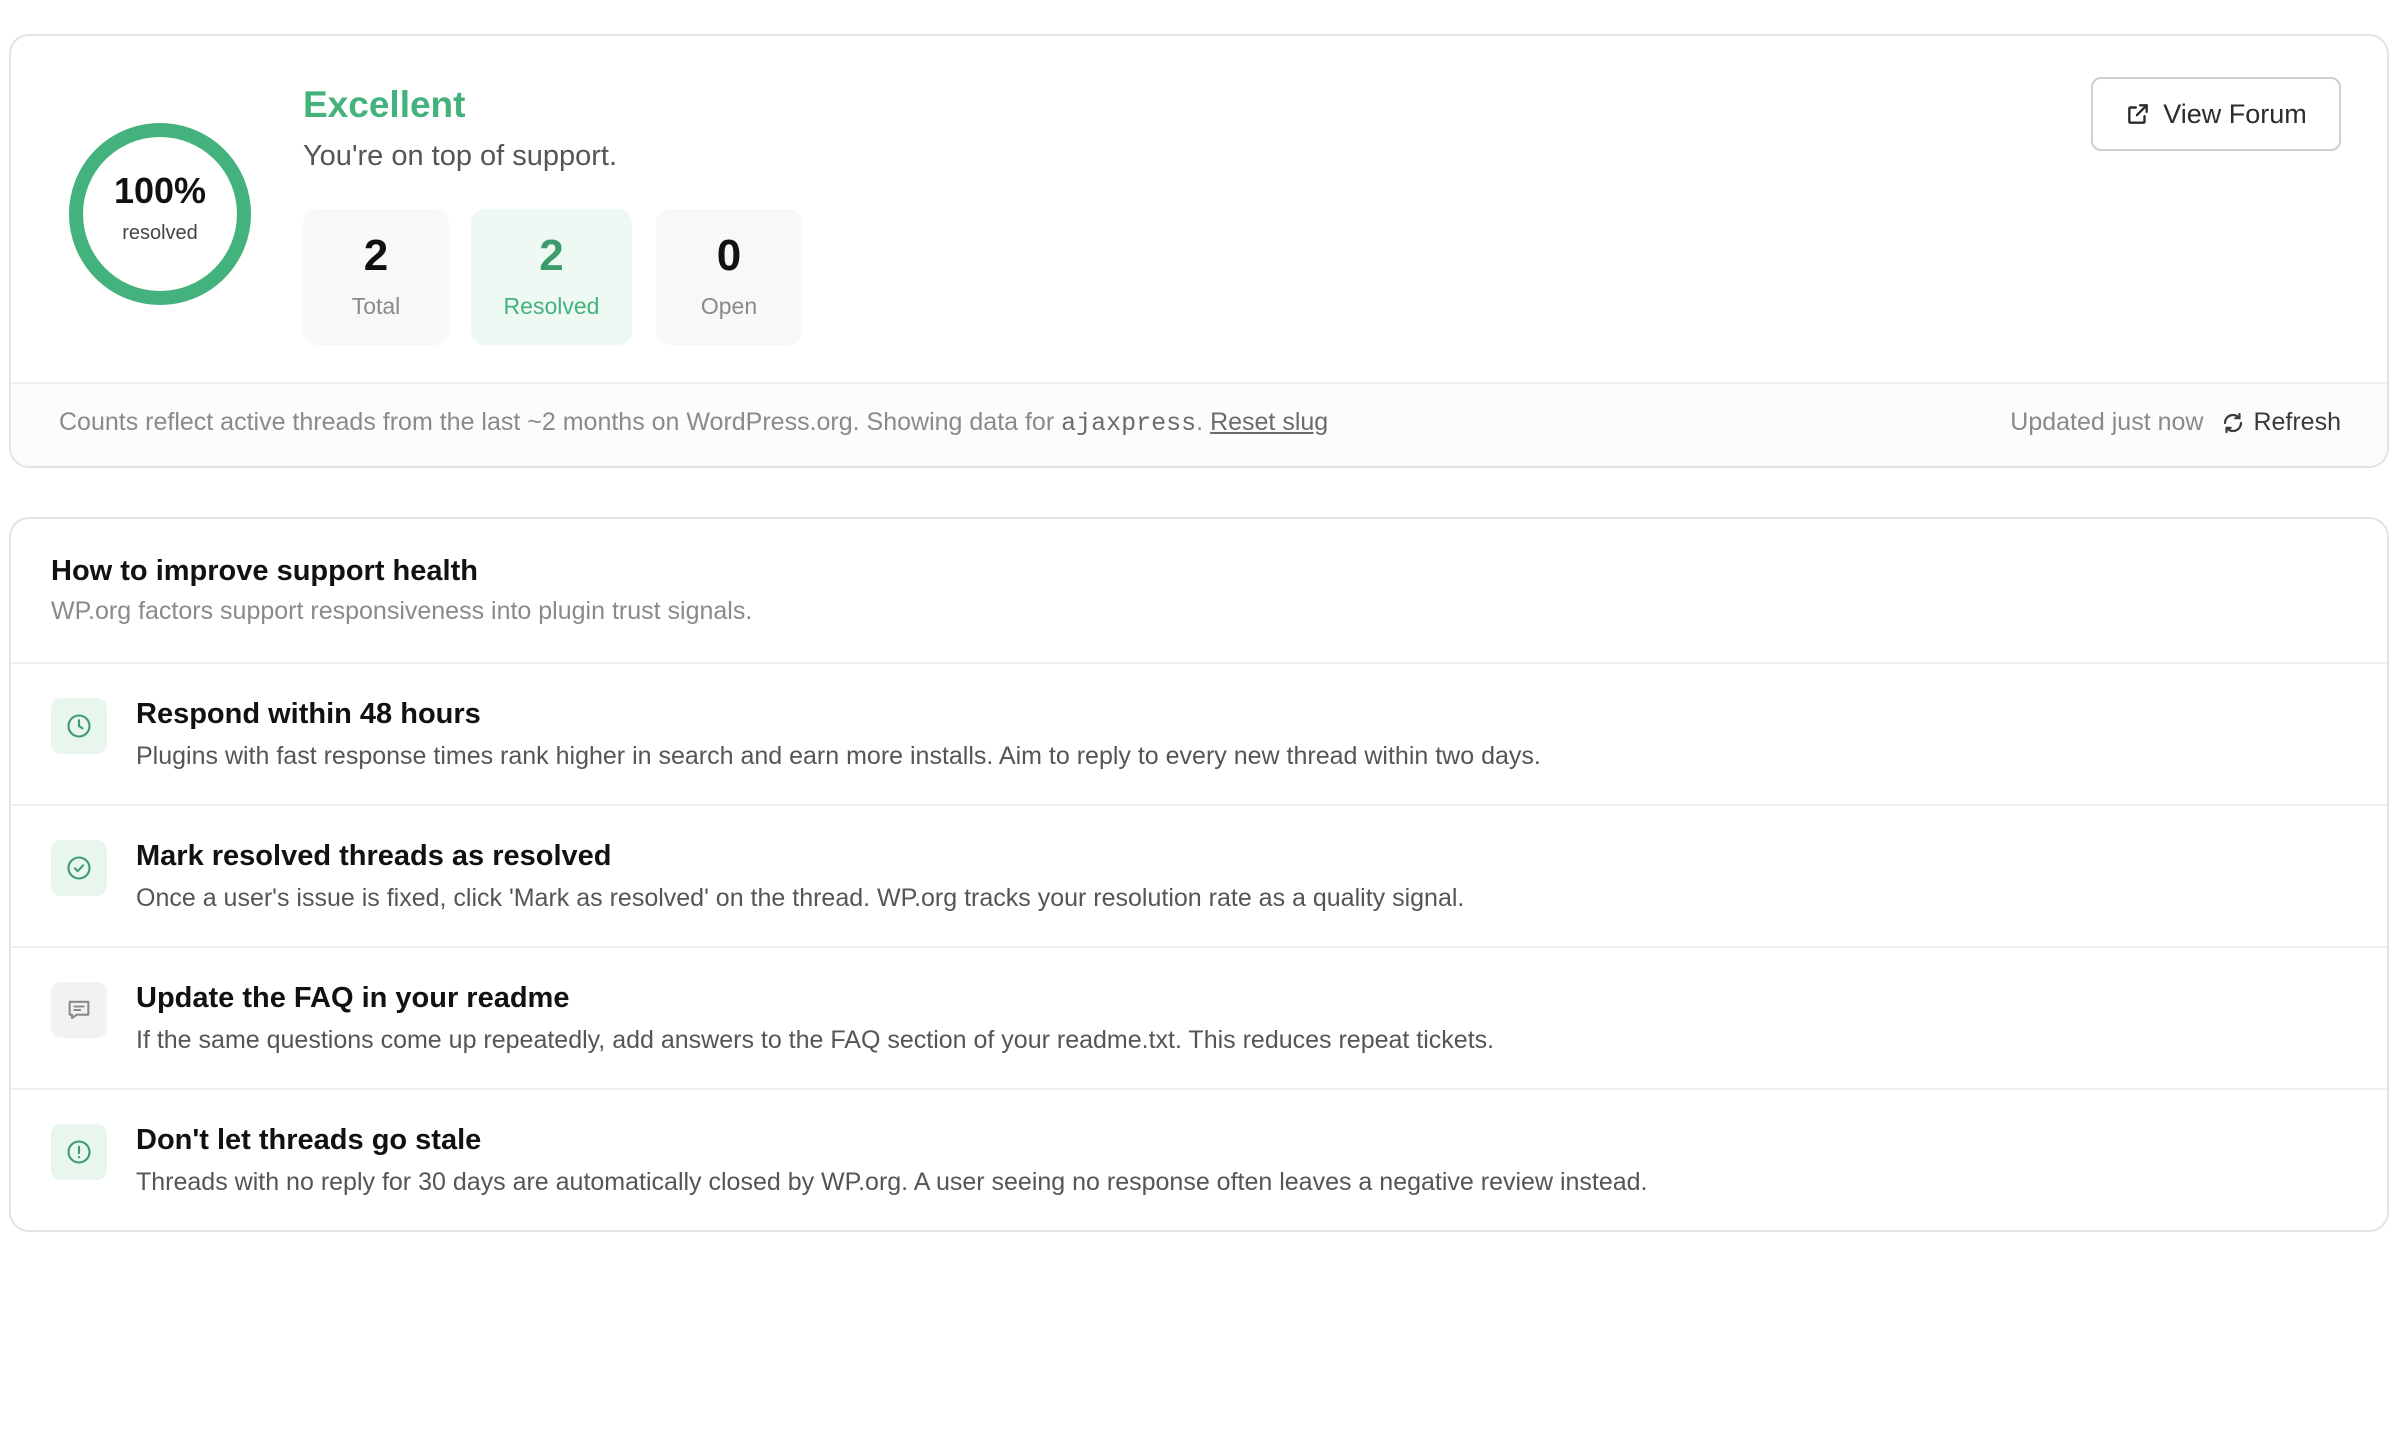 Image resolution: width=2396 pixels, height=1454 pixels. Describe the element at coordinates (2297, 422) in the screenshot. I see `refresh-label: Refresh` at that location.